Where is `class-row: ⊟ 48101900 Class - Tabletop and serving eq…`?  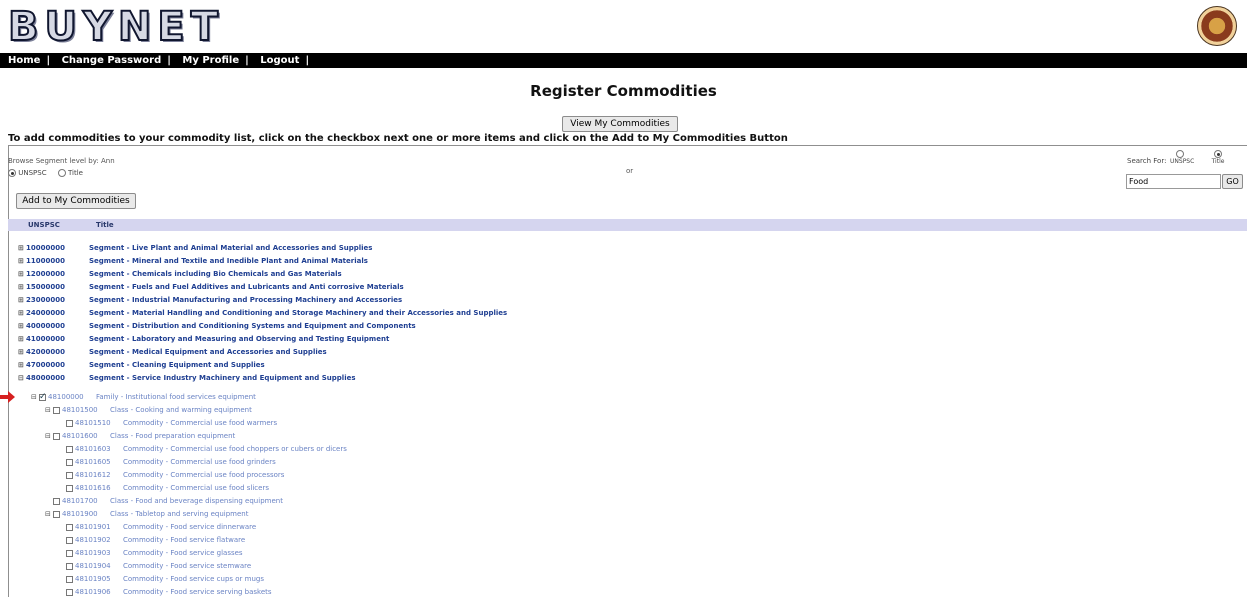
class-row: ⊟ 48101900 Class - Tabletop and serving eq… is located at coordinates (147, 514).